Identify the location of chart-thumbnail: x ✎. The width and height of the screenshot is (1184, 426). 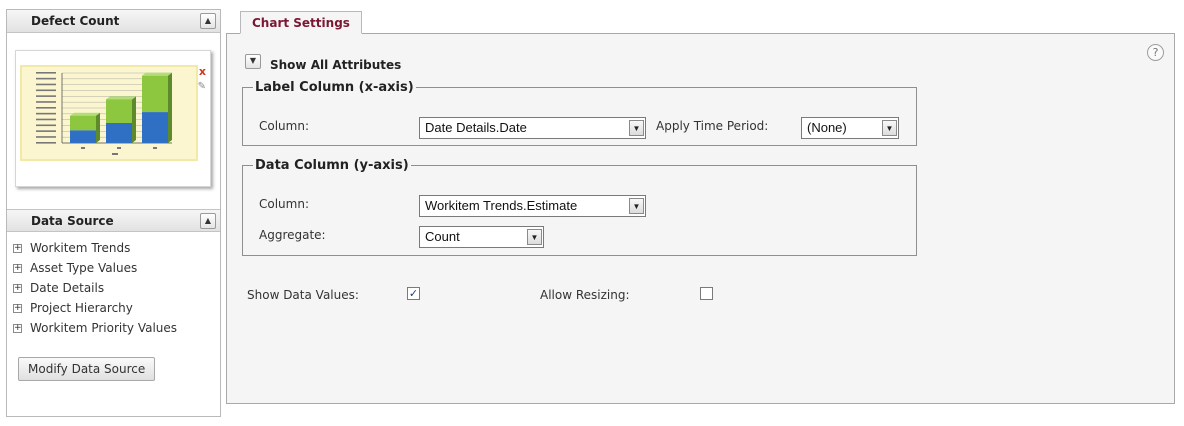
(113, 118).